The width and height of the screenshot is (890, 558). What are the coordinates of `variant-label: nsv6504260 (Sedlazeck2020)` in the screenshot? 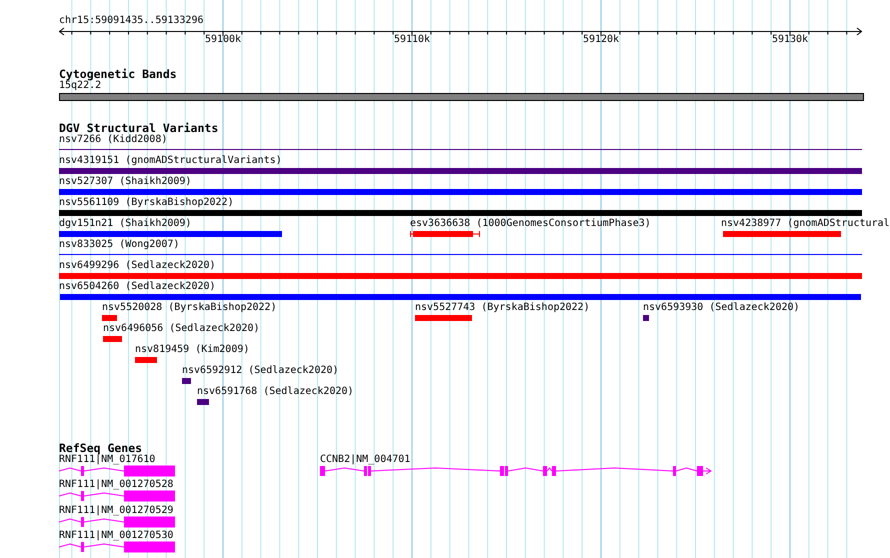 It's located at (137, 287).